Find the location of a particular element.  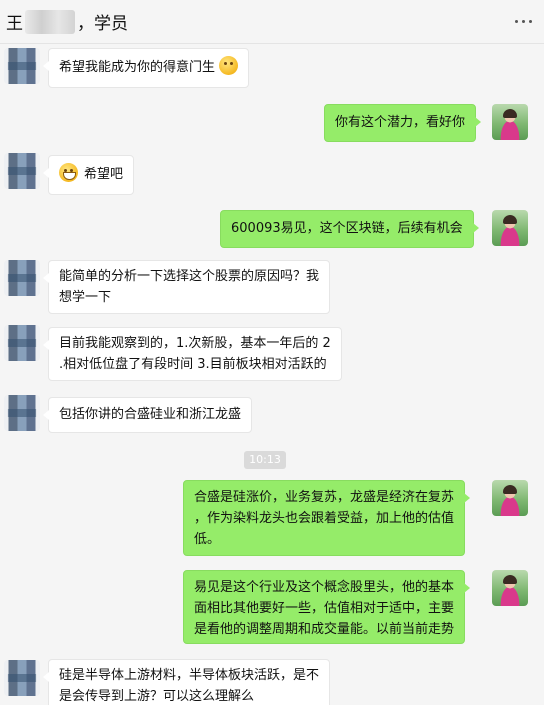

message-line: 目前我能观察到的，1.次新股，基本一年后的 2 is located at coordinates (195, 343).